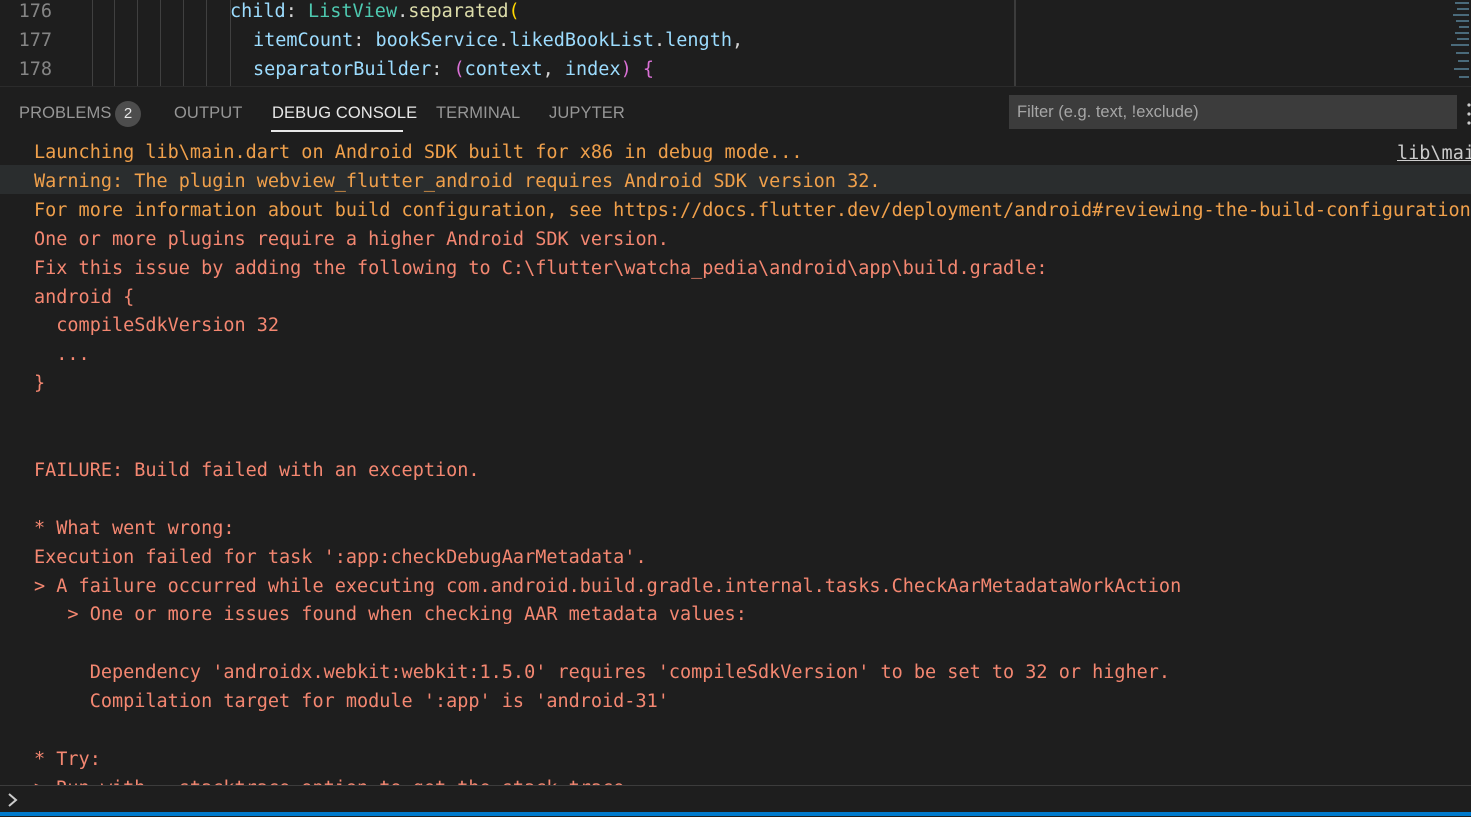 The image size is (1471, 817). Describe the element at coordinates (67, 759) in the screenshot. I see `console-line: * Try:` at that location.